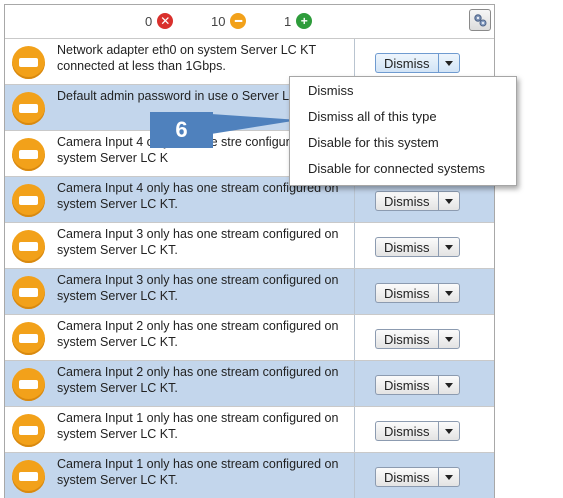 This screenshot has width=563, height=498. I want to click on settings-button, so click(480, 20).